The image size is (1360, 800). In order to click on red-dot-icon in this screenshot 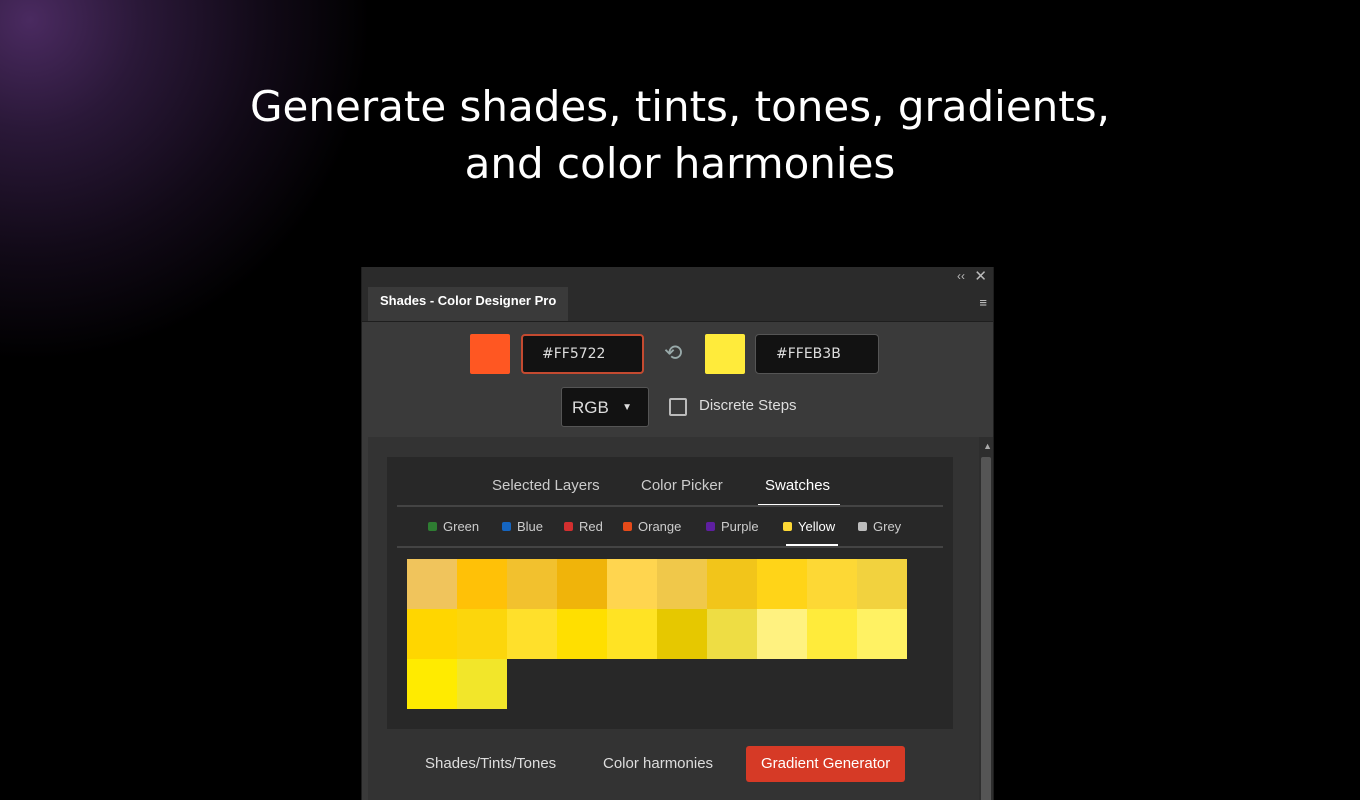, I will do `click(568, 526)`.